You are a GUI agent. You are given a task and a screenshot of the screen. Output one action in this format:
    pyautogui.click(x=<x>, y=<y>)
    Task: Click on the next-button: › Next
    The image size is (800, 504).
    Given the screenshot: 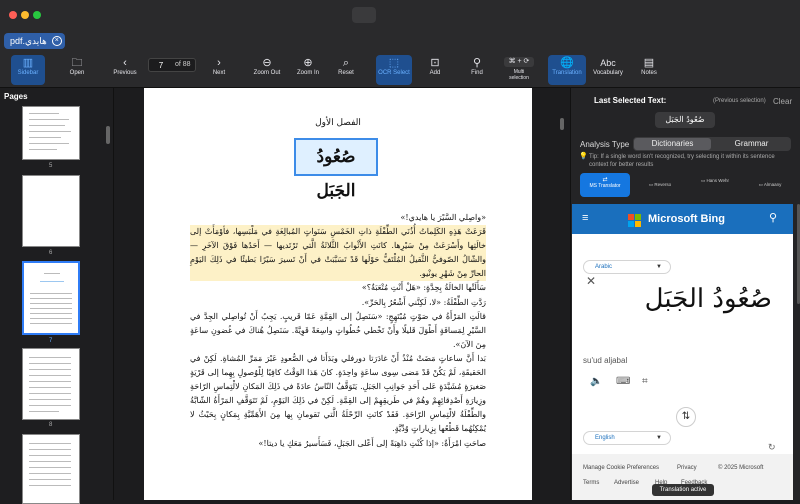 What is the action you would take?
    pyautogui.click(x=219, y=70)
    